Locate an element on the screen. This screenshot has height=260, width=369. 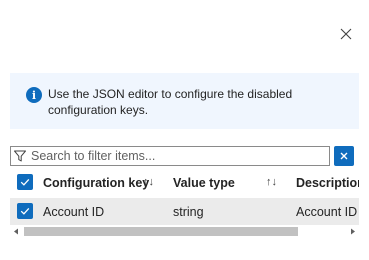
column-header-configuration-key: Configuration key is located at coordinates (96, 183).